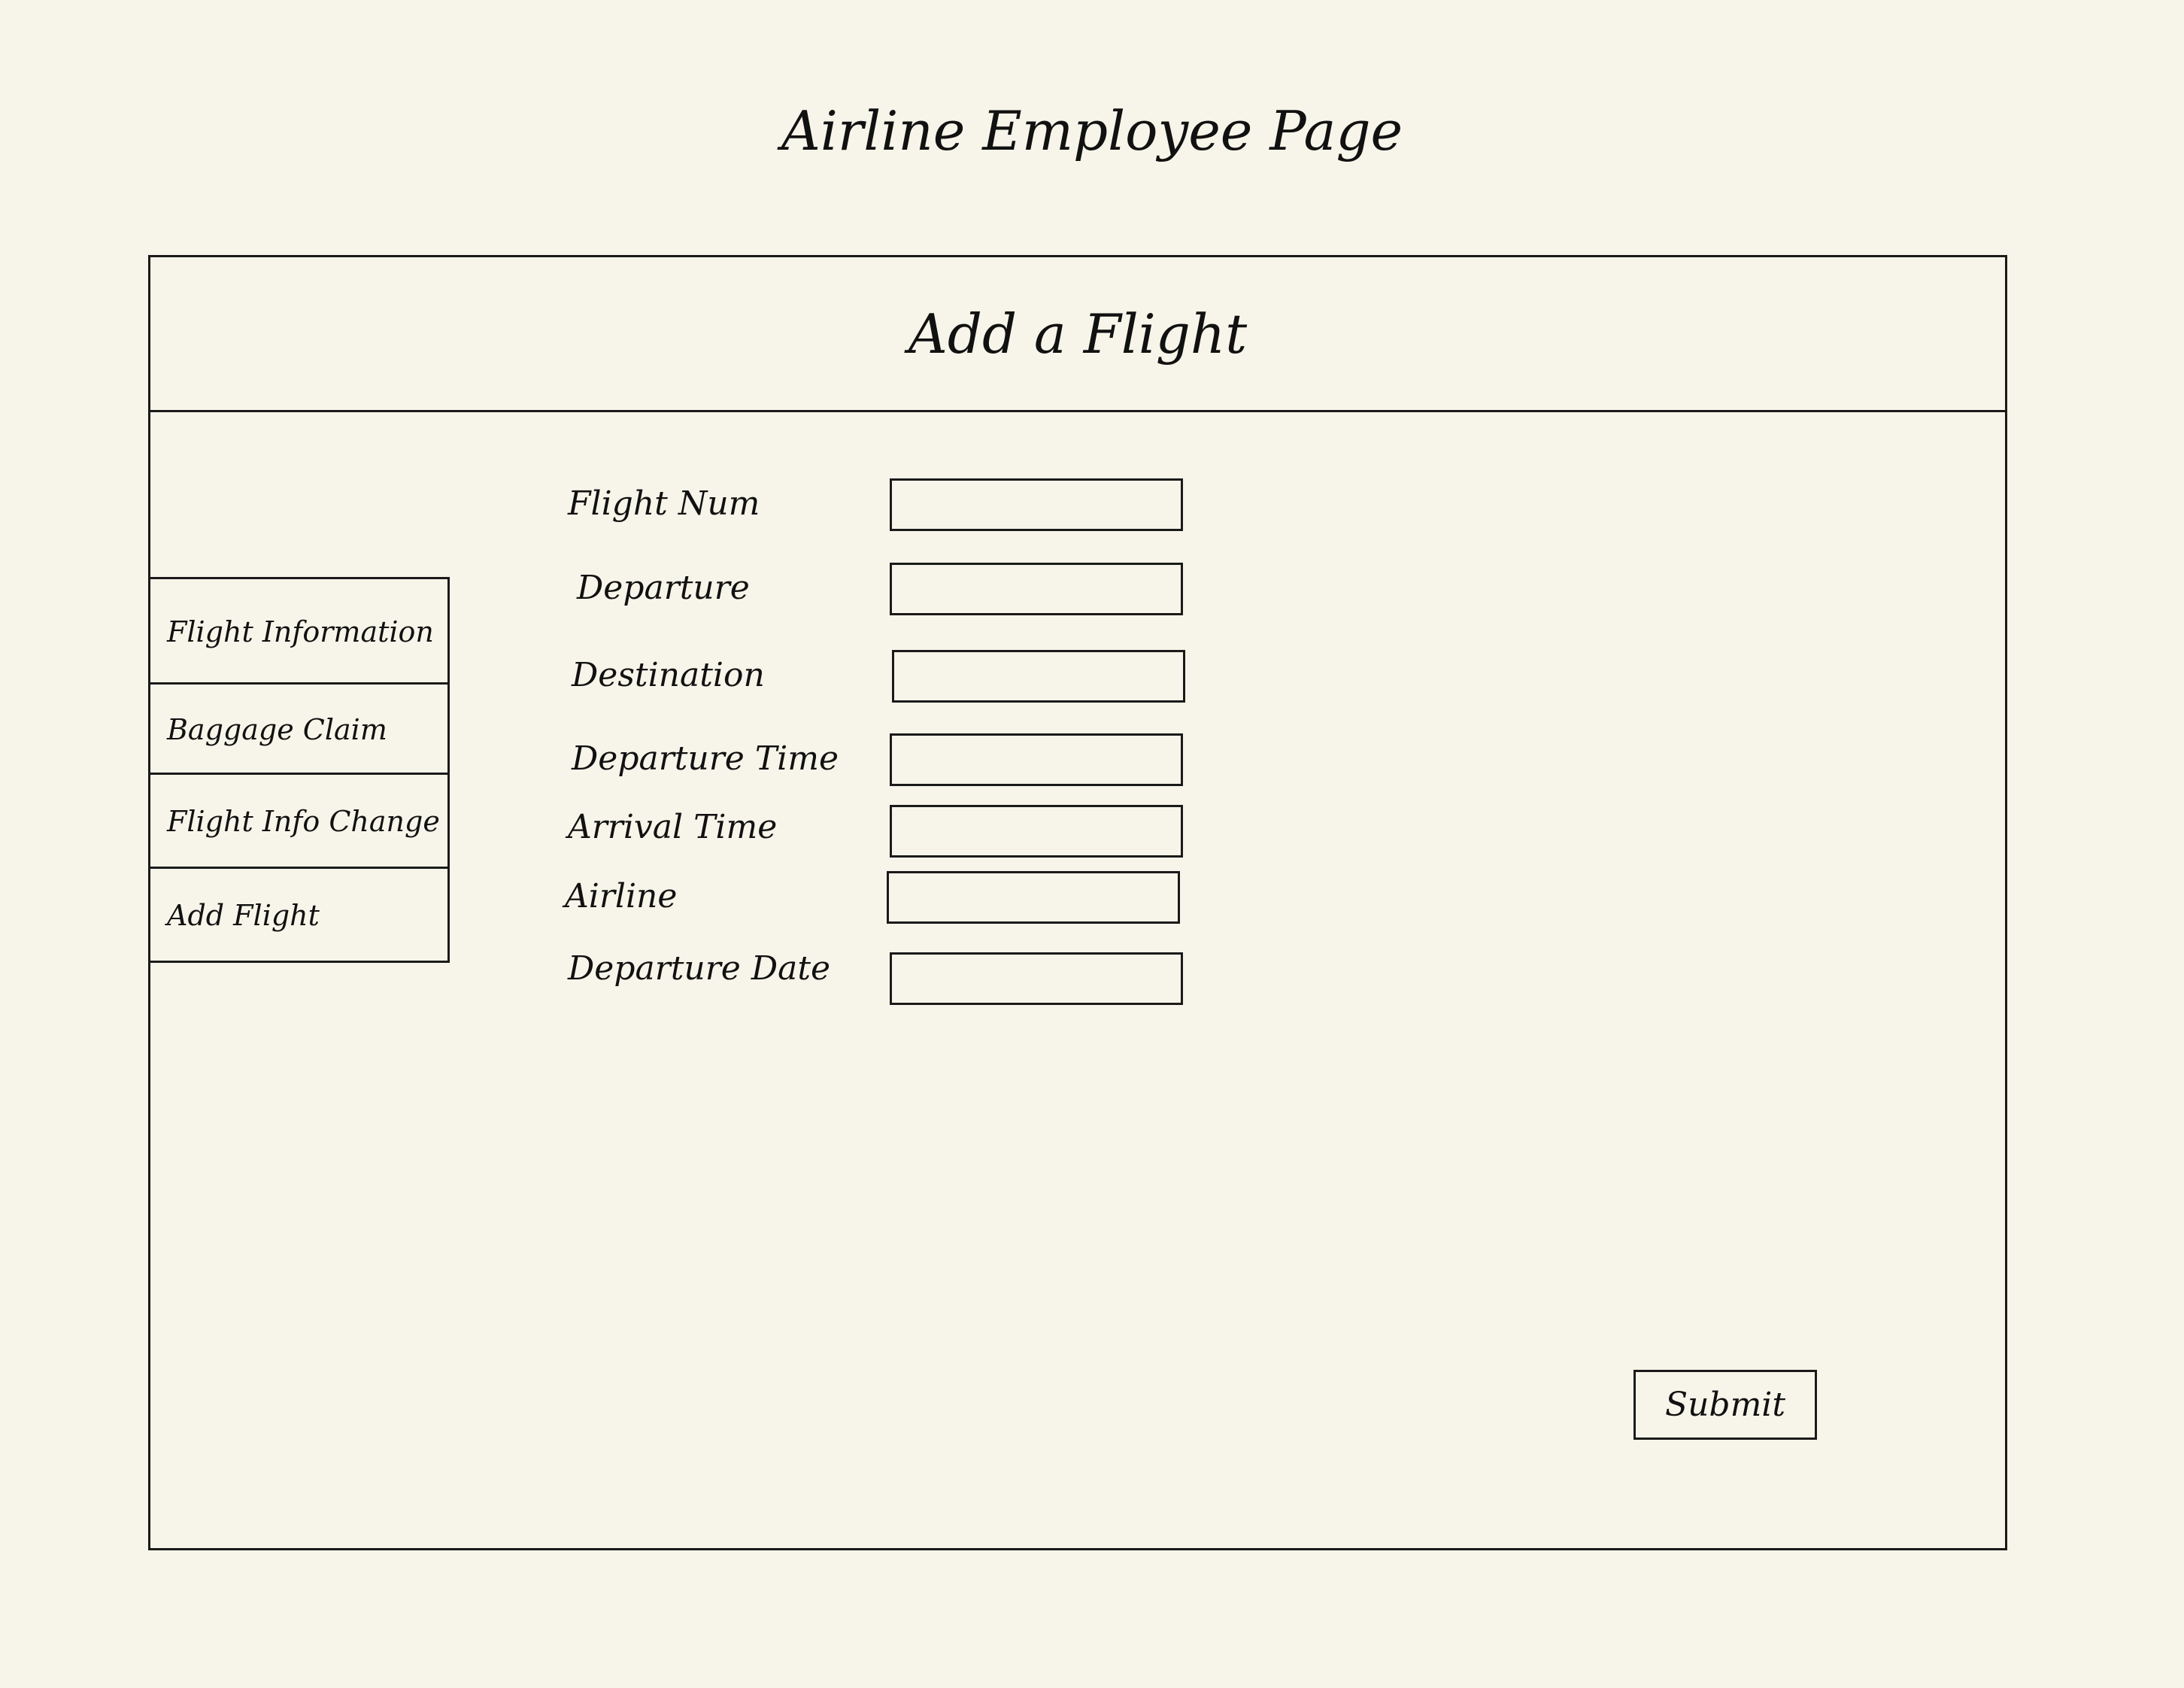 The image size is (2184, 1688). I want to click on panel-header: Add a Flight, so click(1077, 334).